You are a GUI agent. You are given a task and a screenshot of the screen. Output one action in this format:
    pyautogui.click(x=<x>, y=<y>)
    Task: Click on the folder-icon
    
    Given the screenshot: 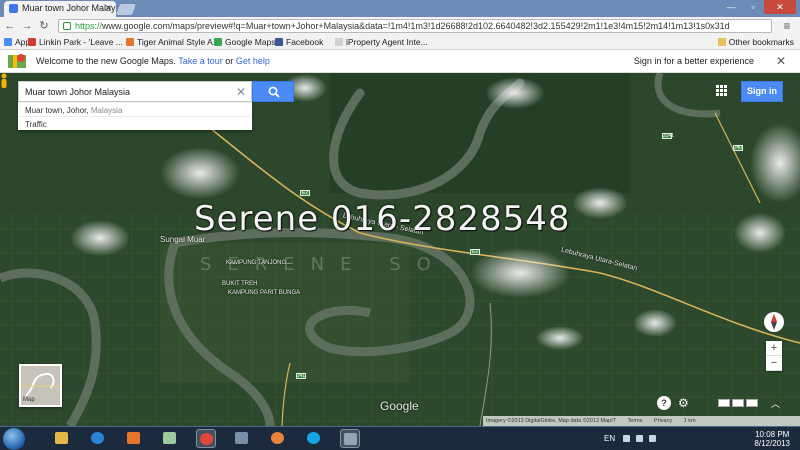 What is the action you would take?
    pyautogui.click(x=721, y=42)
    